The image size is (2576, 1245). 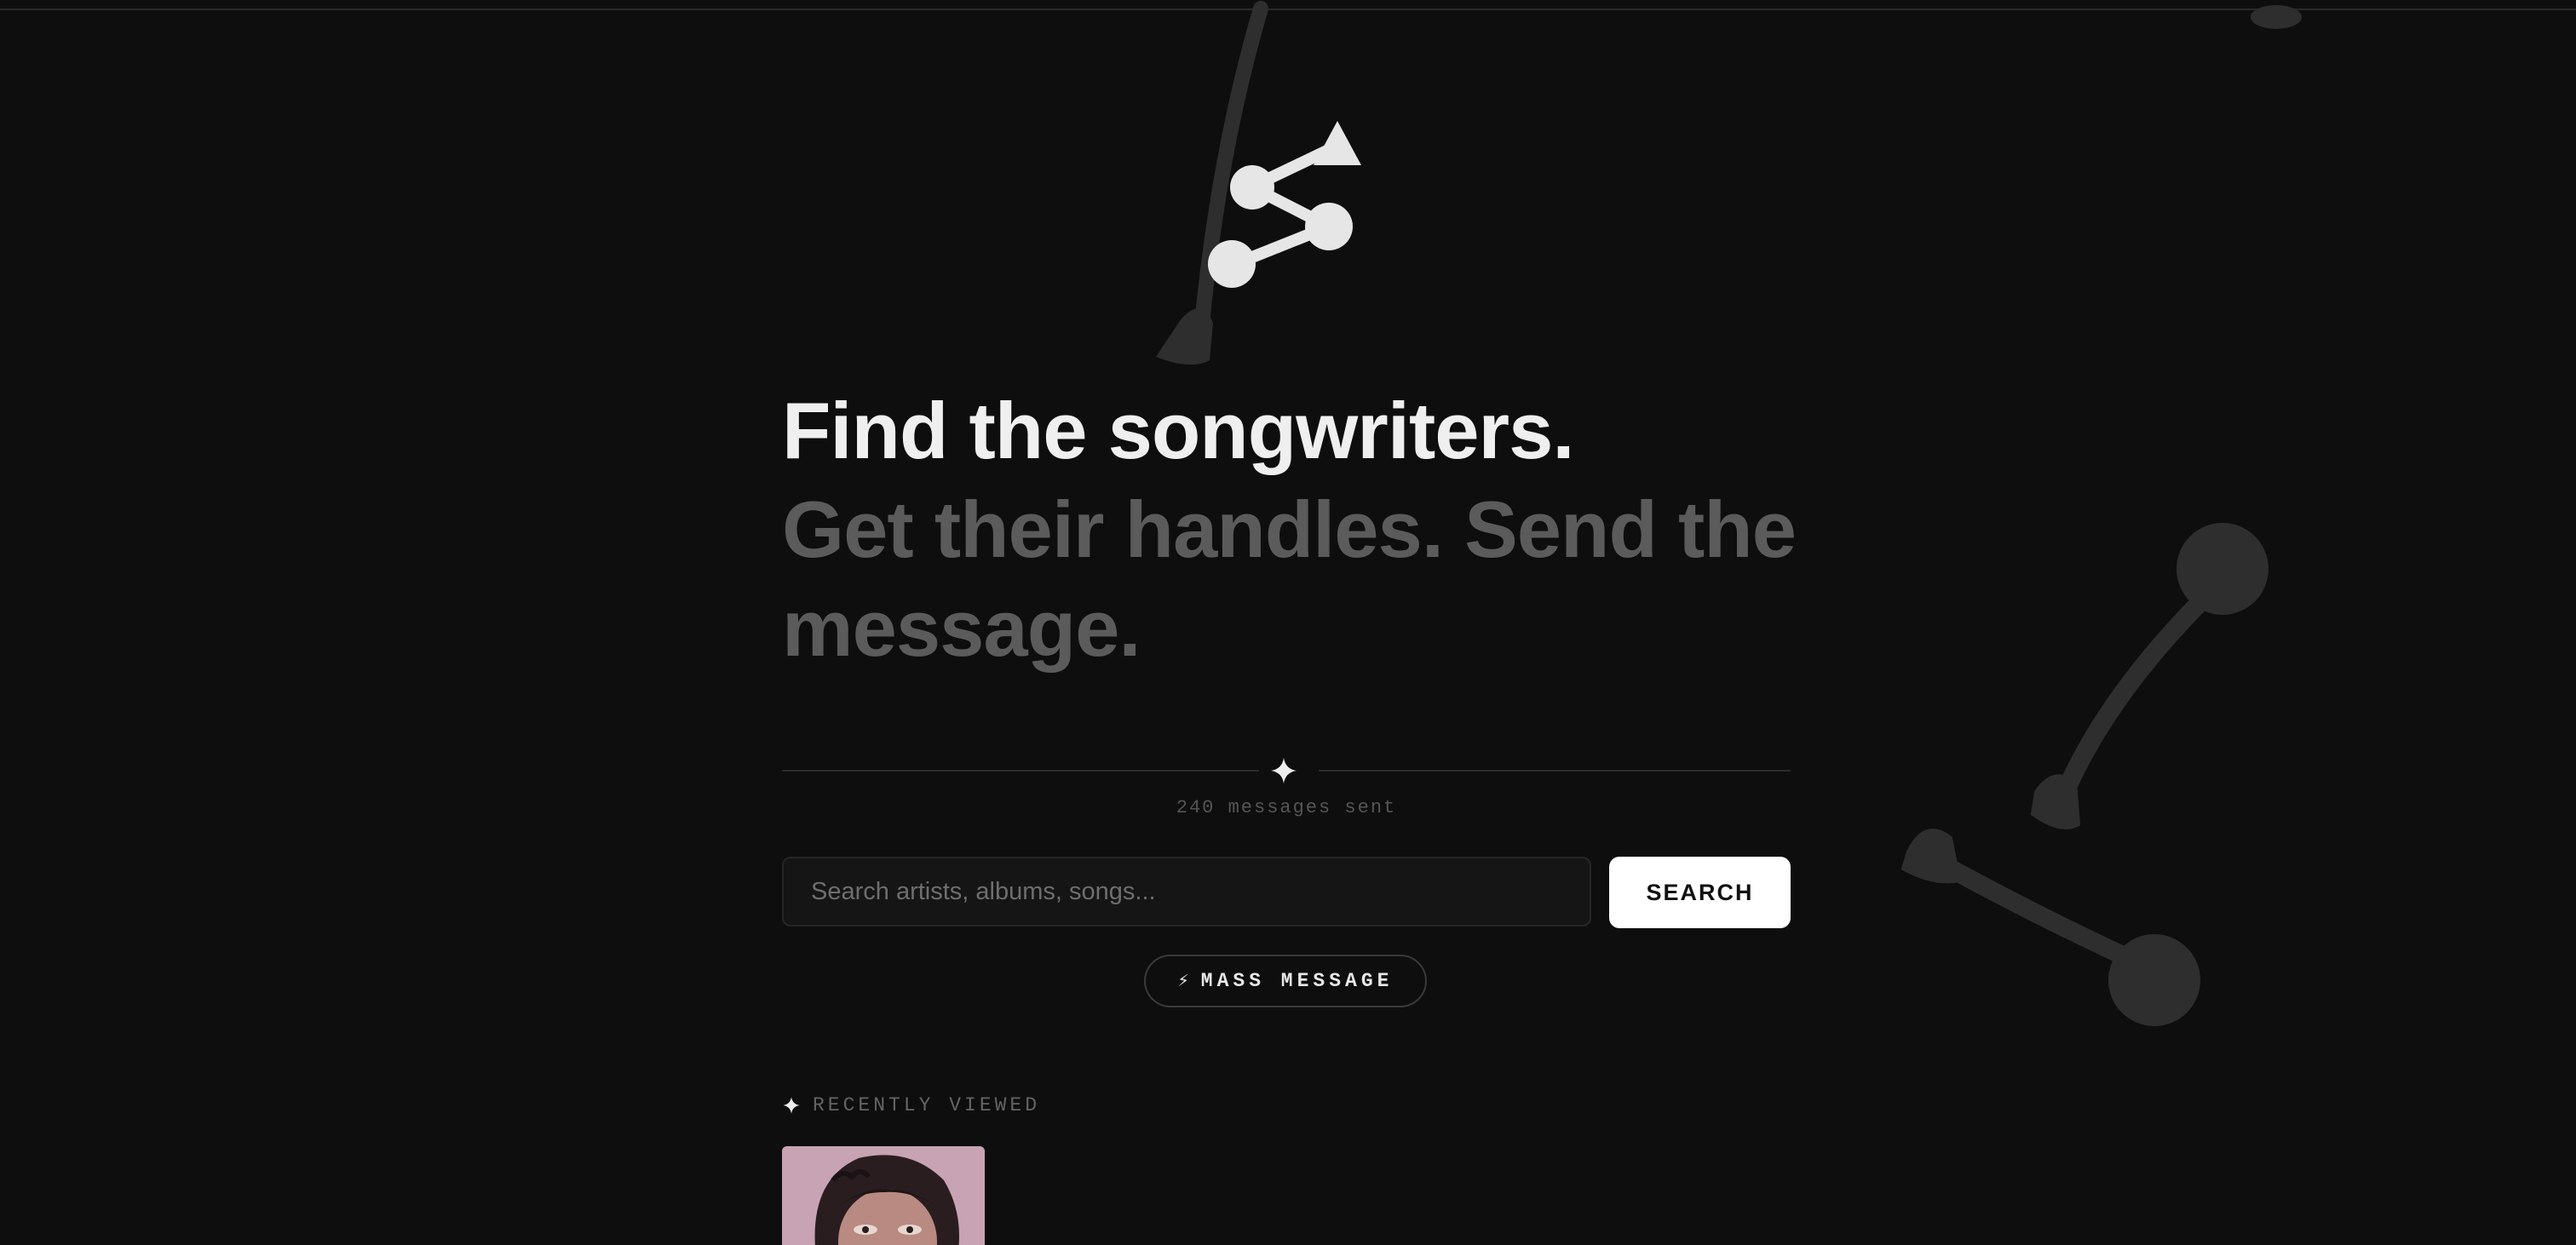 I want to click on search-button: SEARCH, so click(x=1700, y=892).